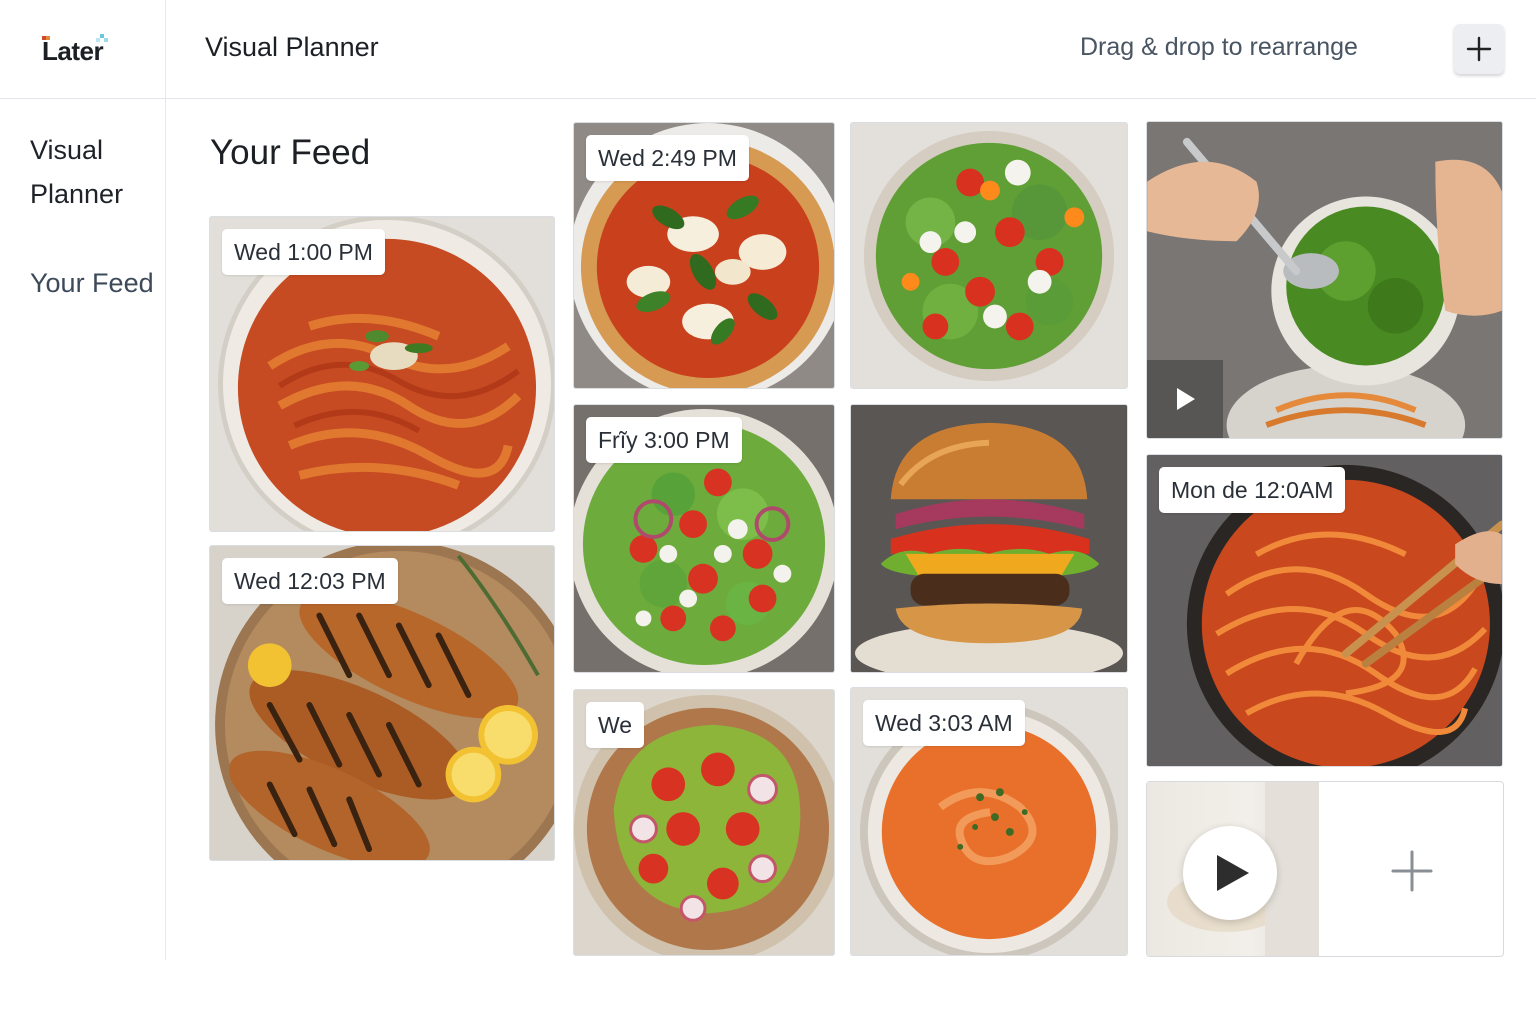 The image size is (1536, 1024). I want to click on feed-post-pizza: Wed 2:49 PM, so click(704, 255).